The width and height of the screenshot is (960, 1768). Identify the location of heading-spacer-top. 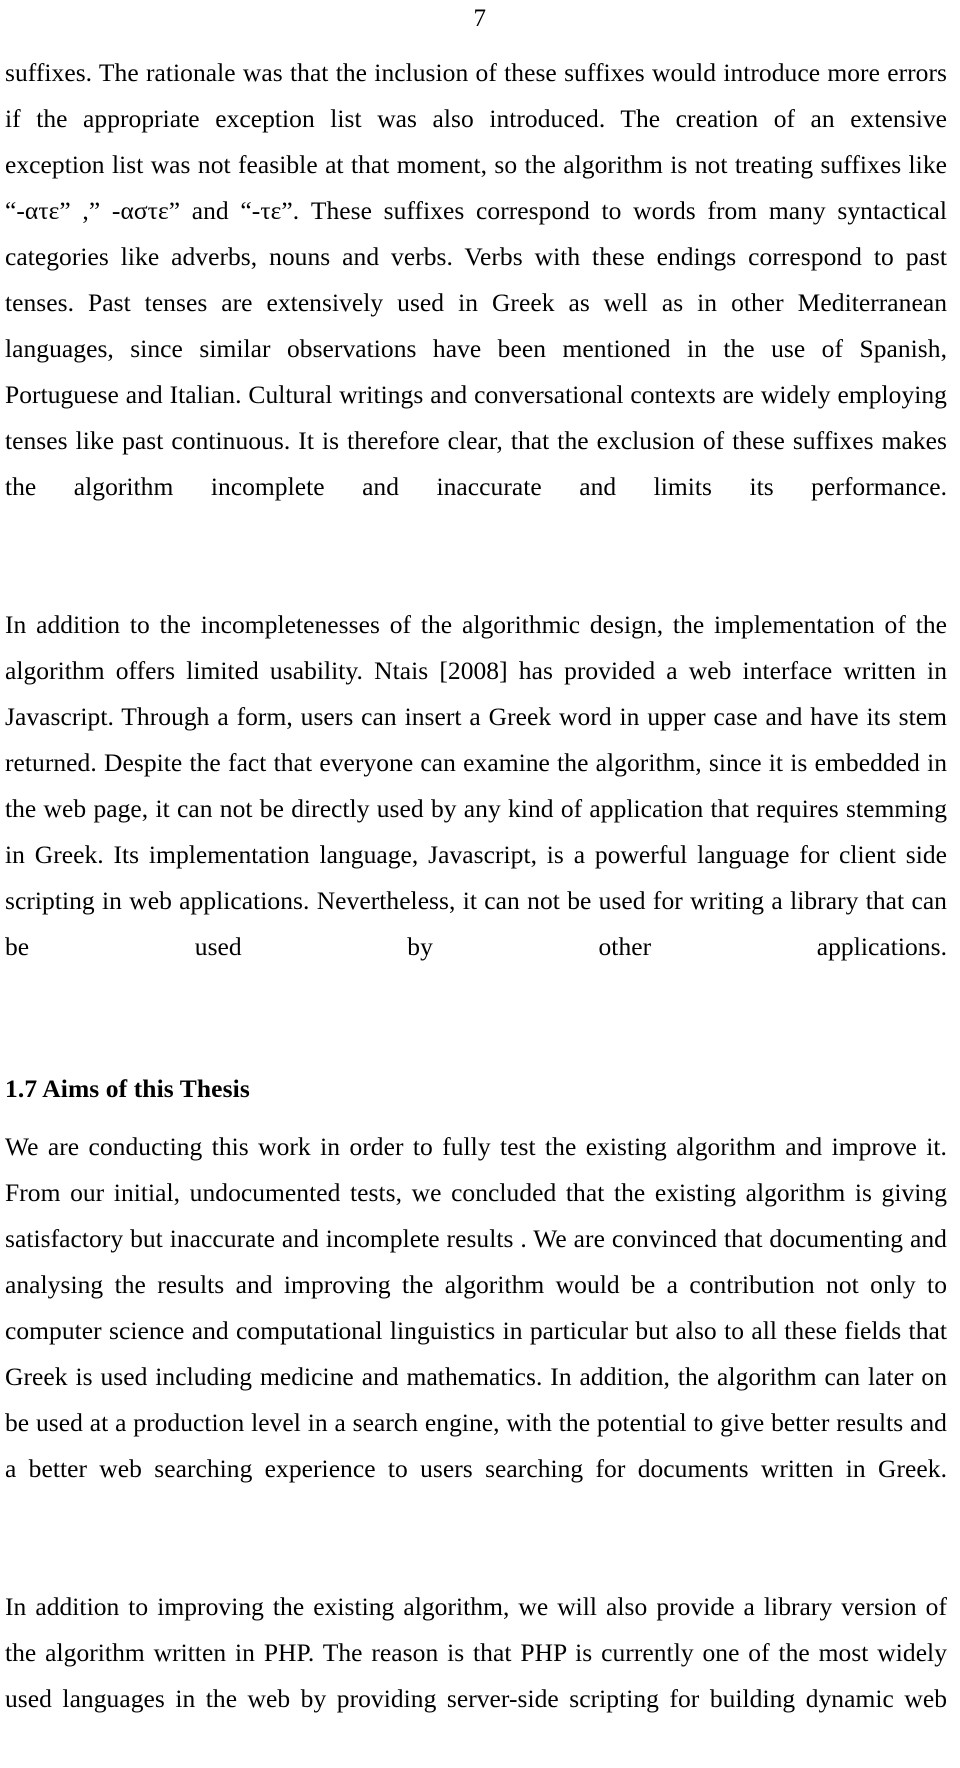
(476, 1041).